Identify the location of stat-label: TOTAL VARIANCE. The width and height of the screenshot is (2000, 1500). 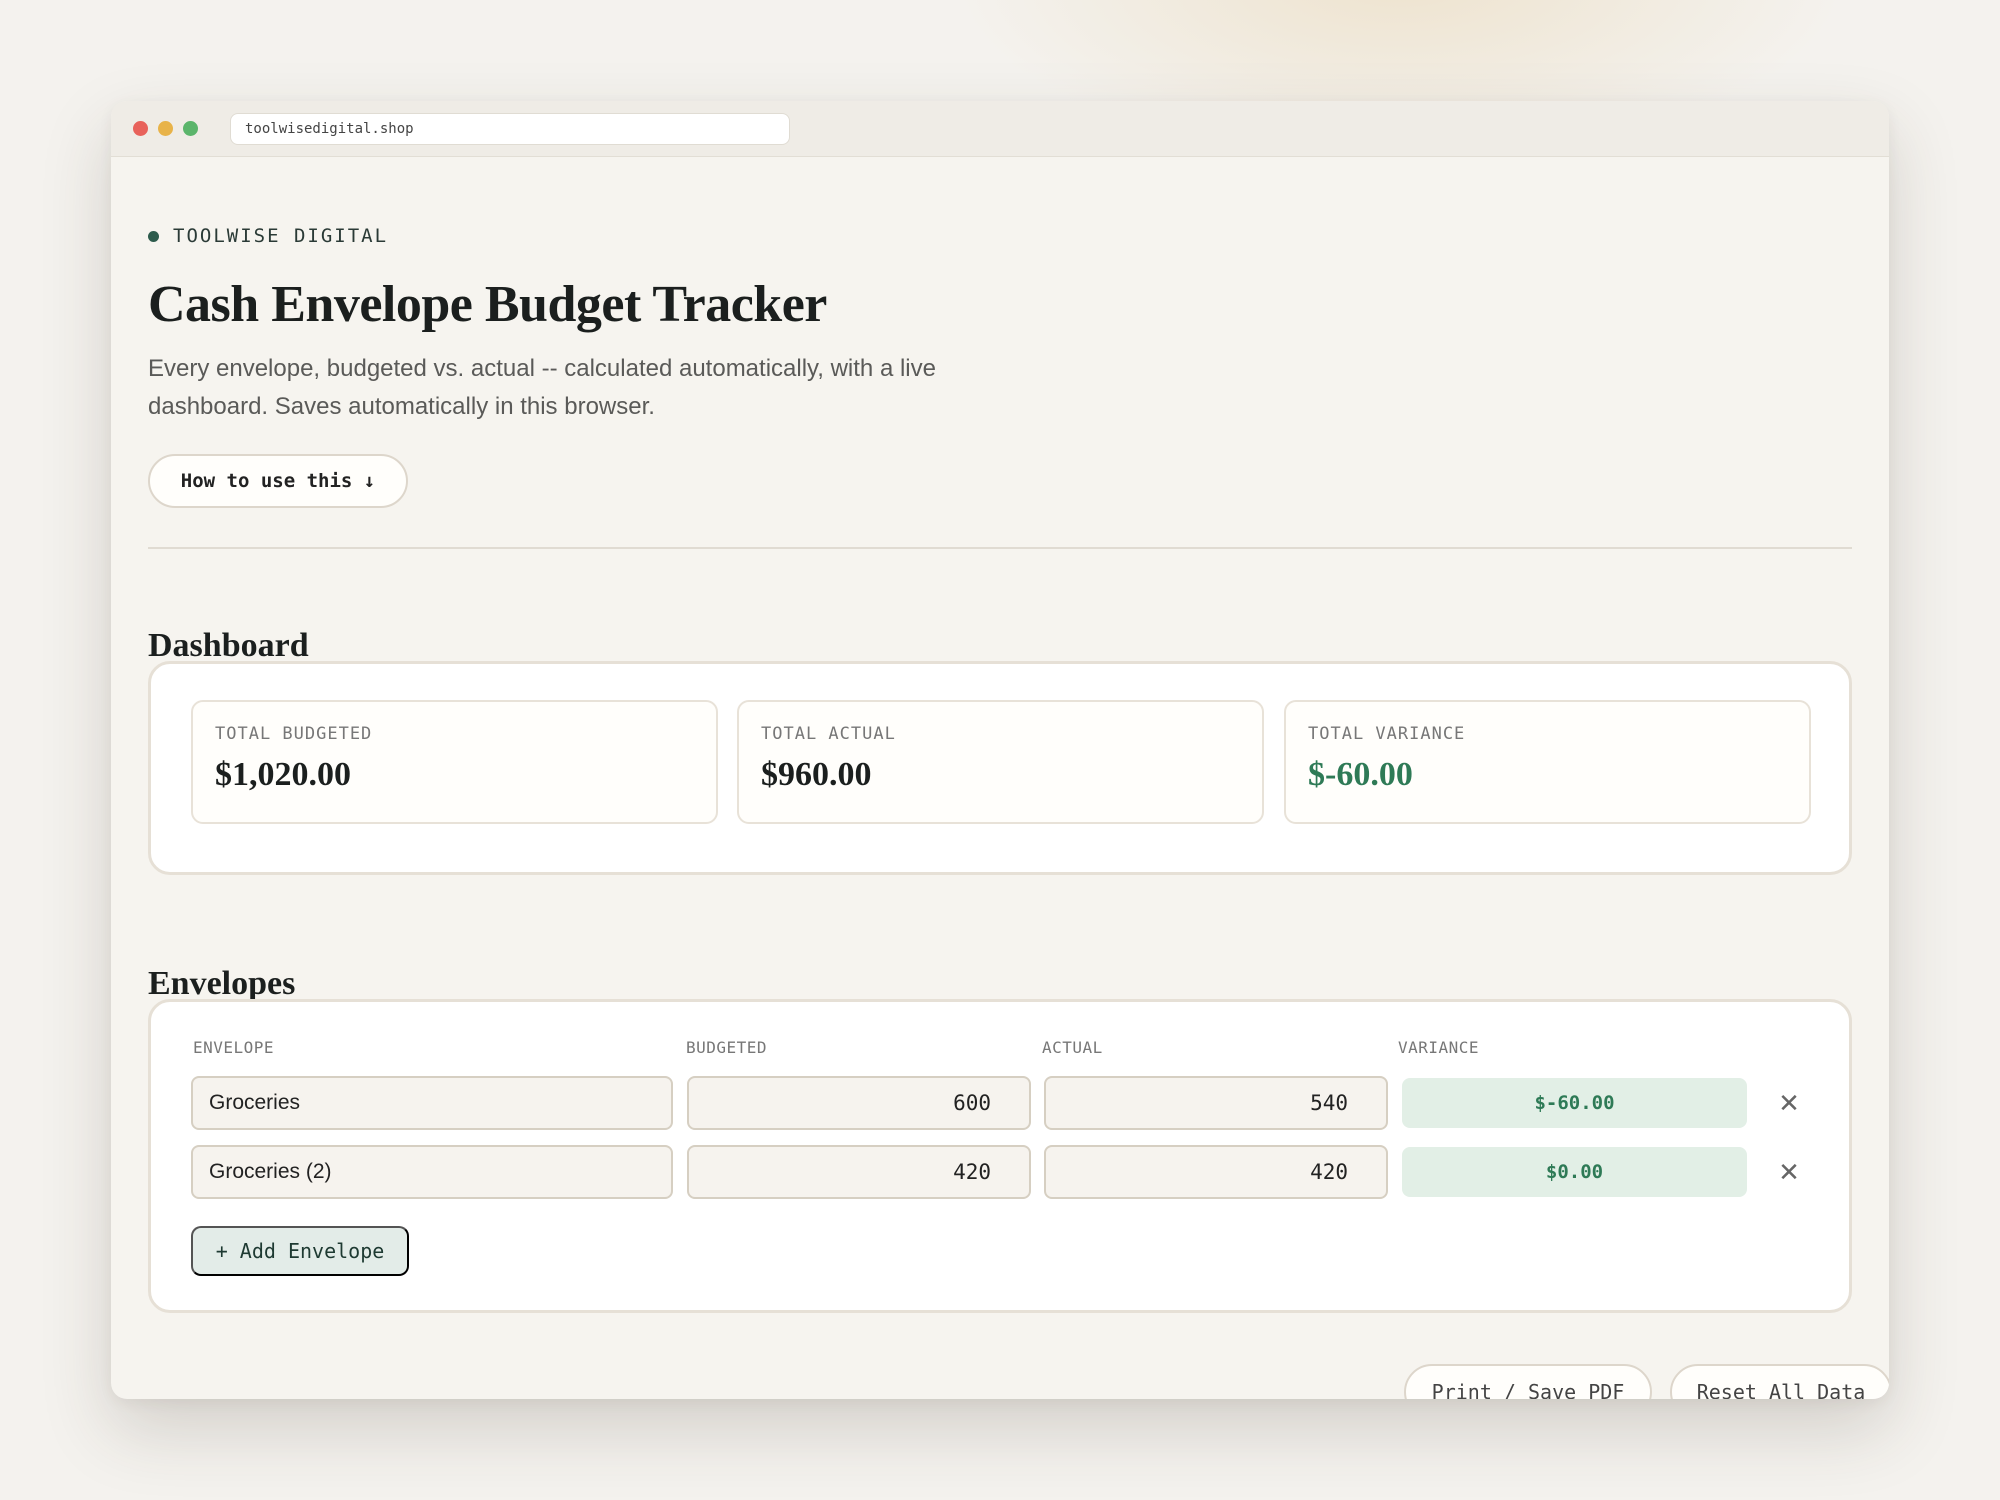
(1387, 734).